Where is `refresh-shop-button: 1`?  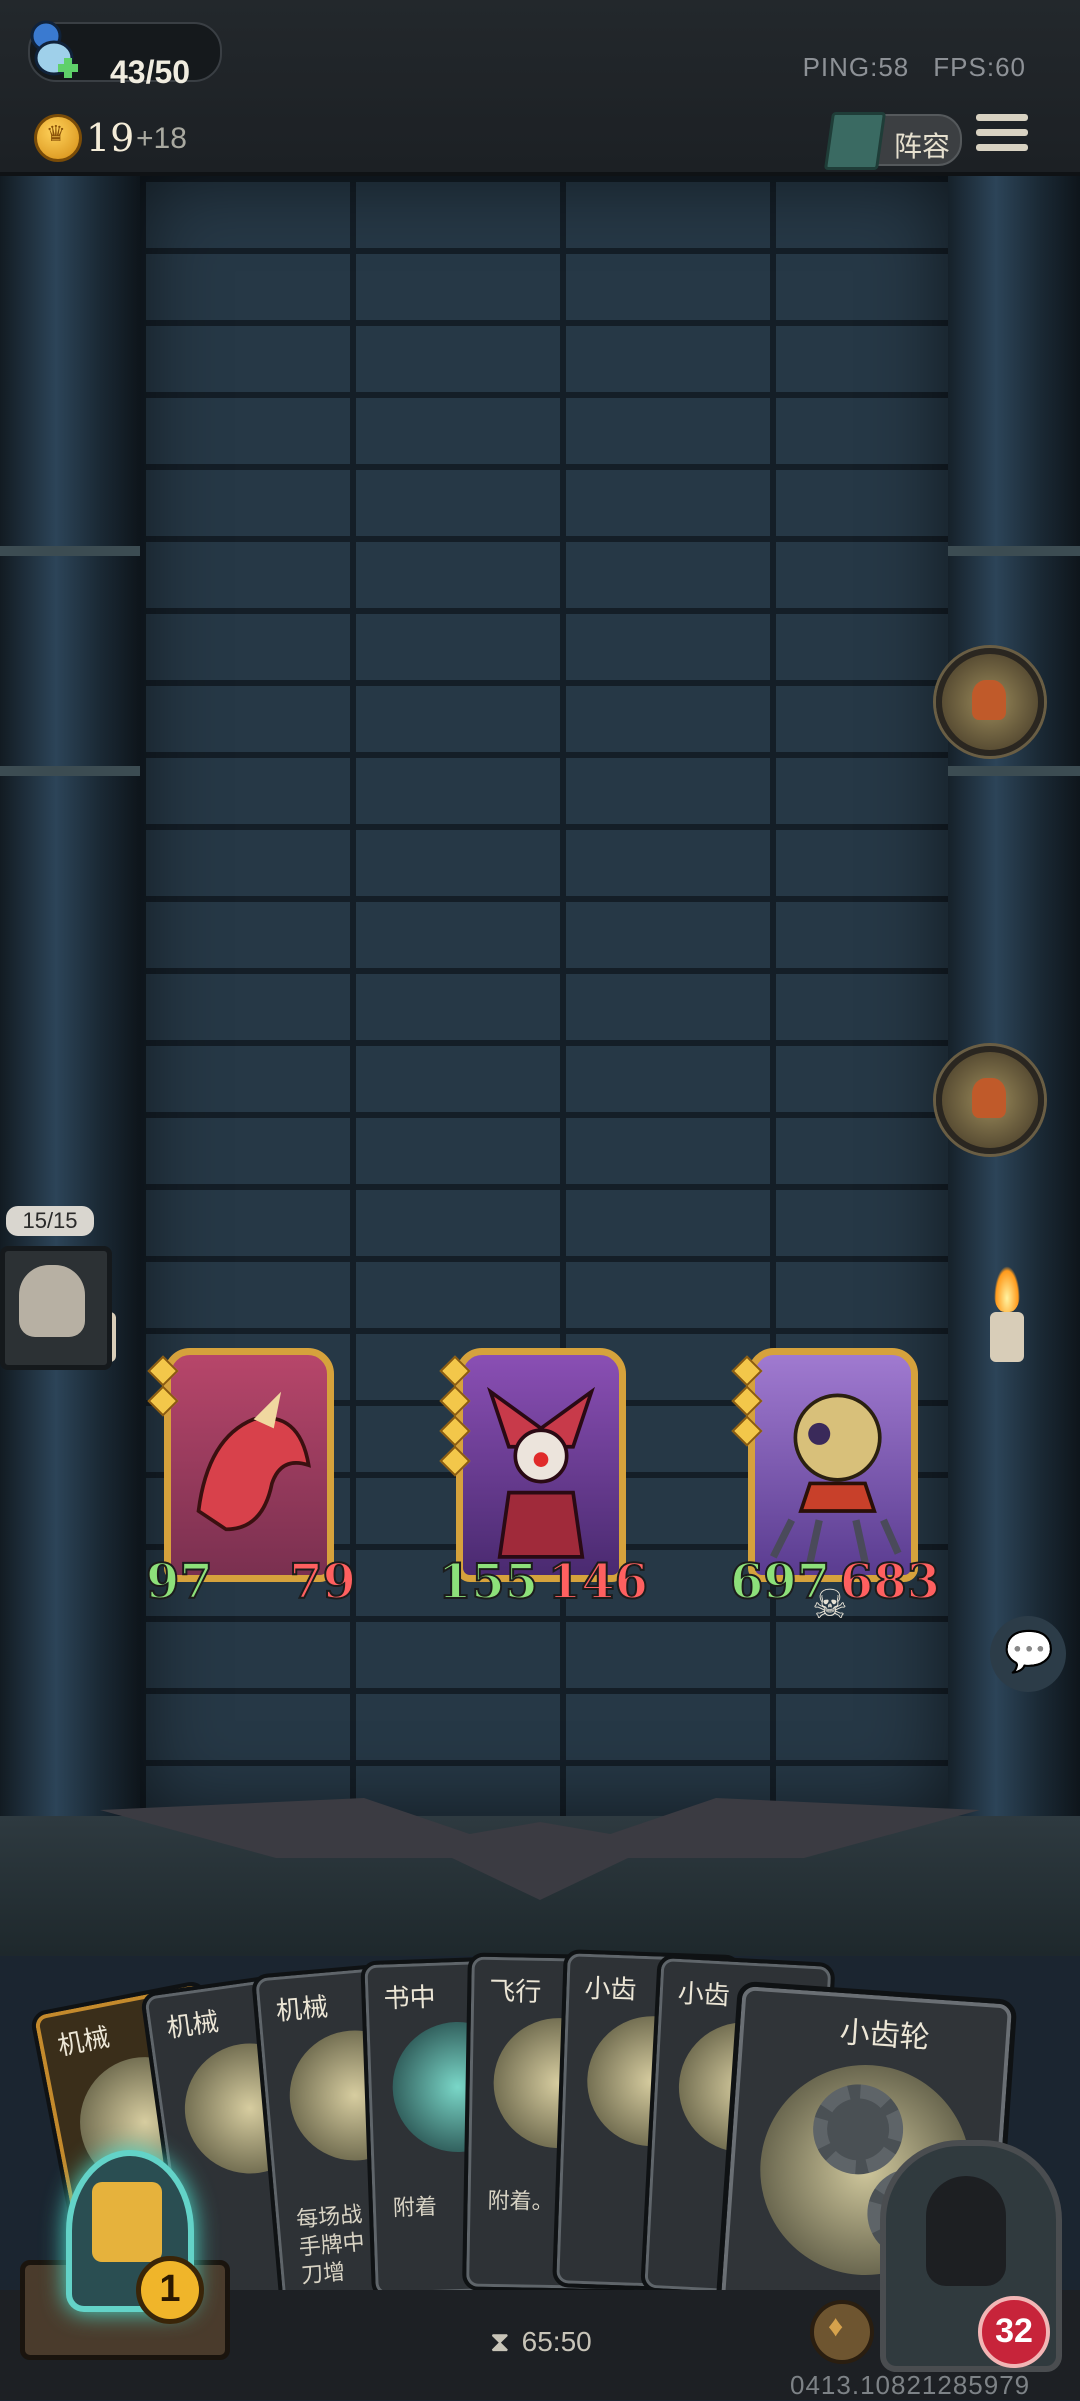 refresh-shop-button: 1 is located at coordinates (125, 2255).